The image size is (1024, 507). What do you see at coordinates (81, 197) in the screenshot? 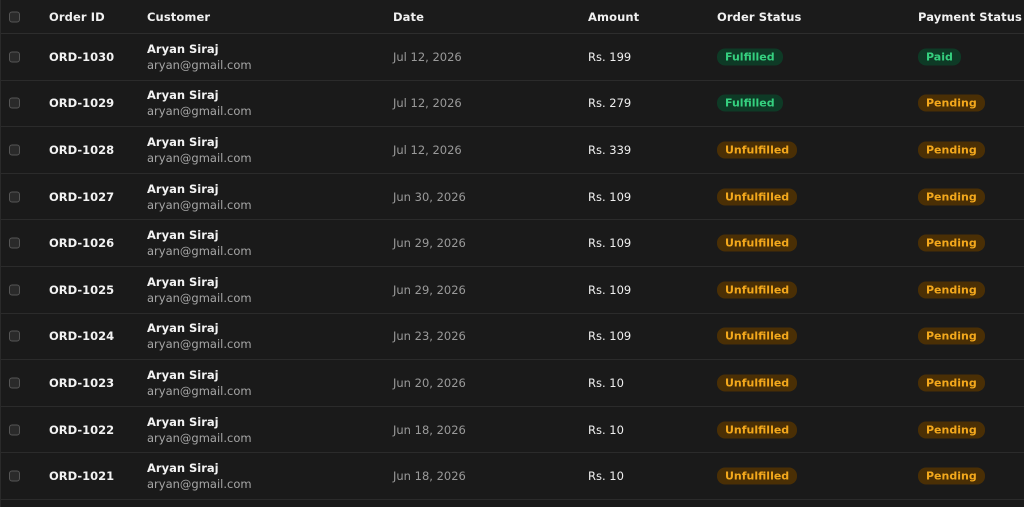
I see `order-id: ORD-1027` at bounding box center [81, 197].